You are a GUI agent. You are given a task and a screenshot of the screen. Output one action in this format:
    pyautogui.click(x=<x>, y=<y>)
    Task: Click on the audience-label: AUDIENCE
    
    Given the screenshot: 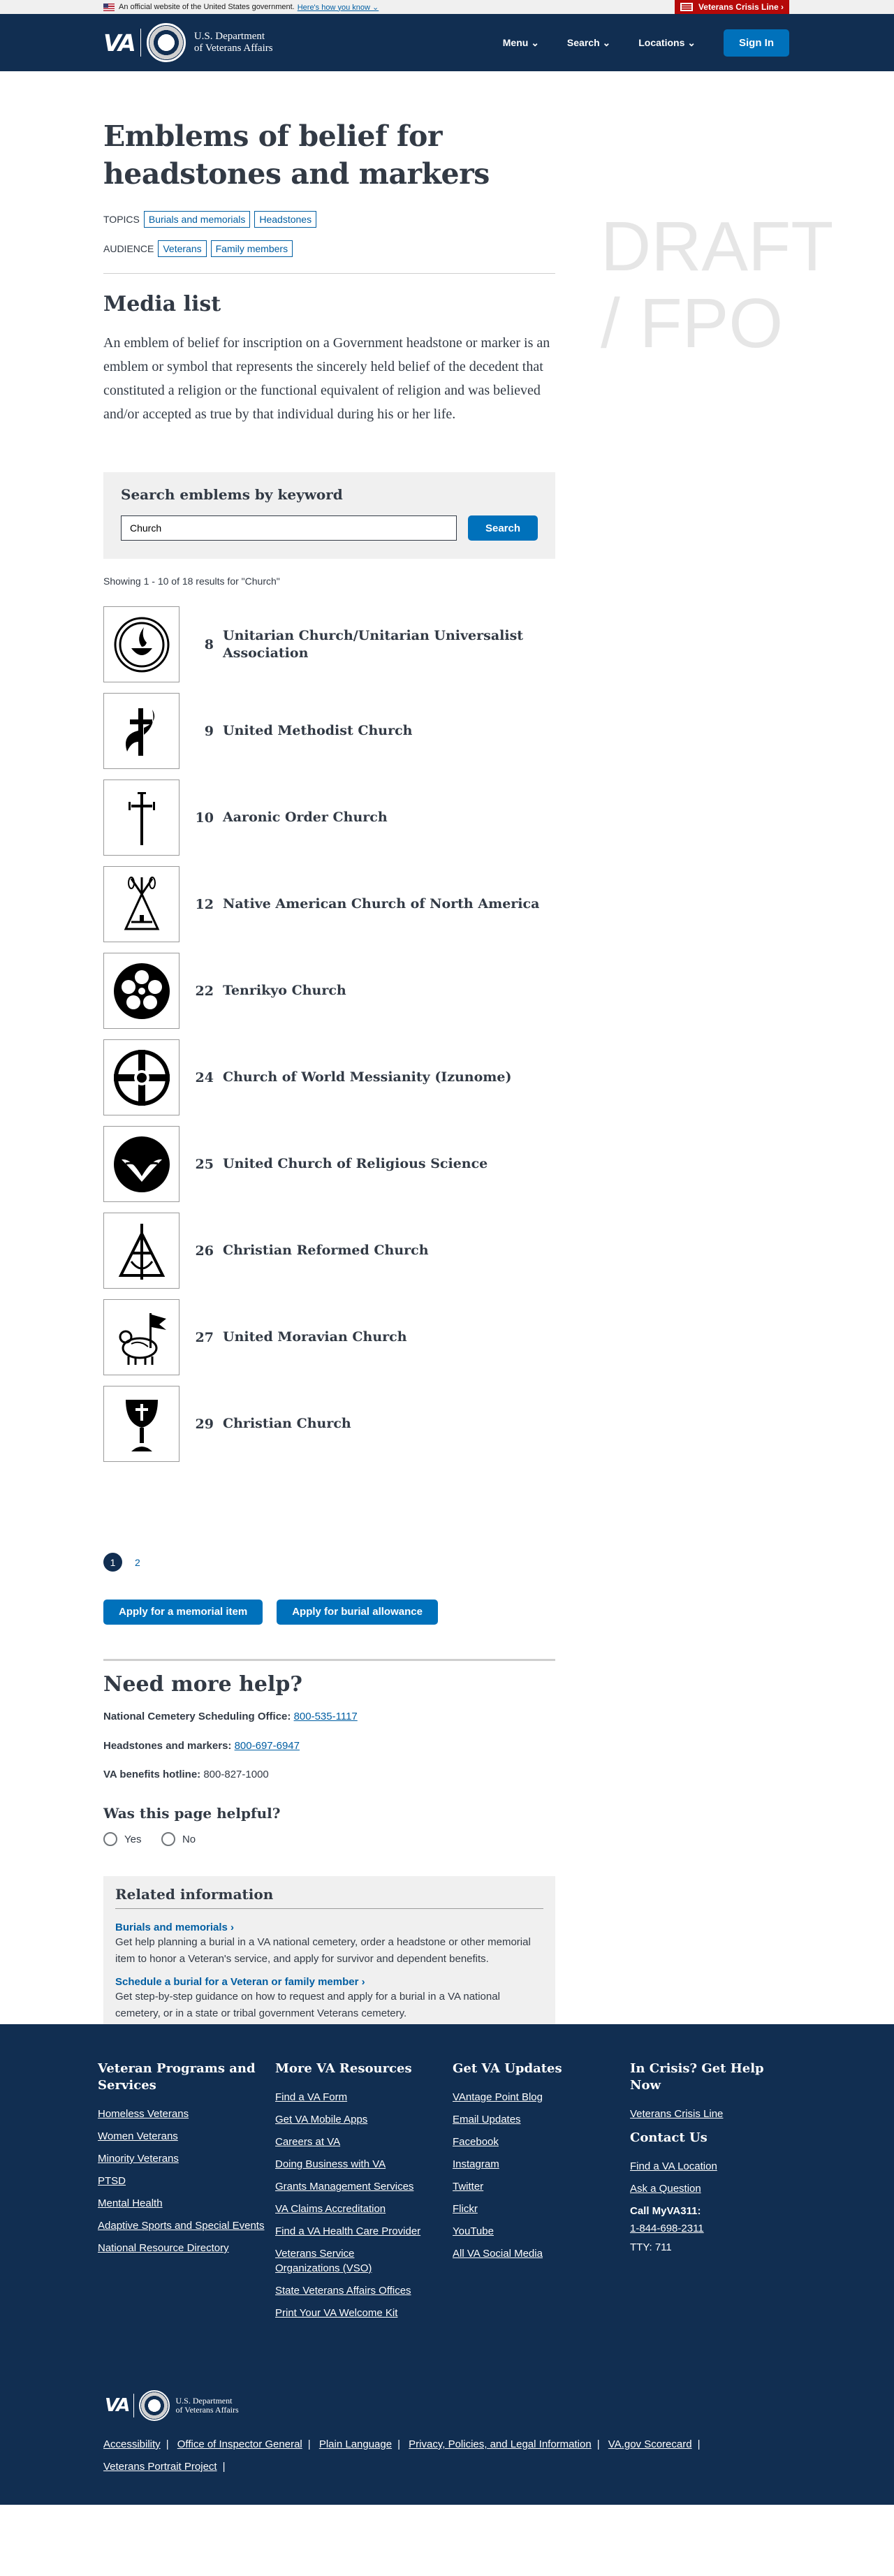 What is the action you would take?
    pyautogui.click(x=129, y=248)
    